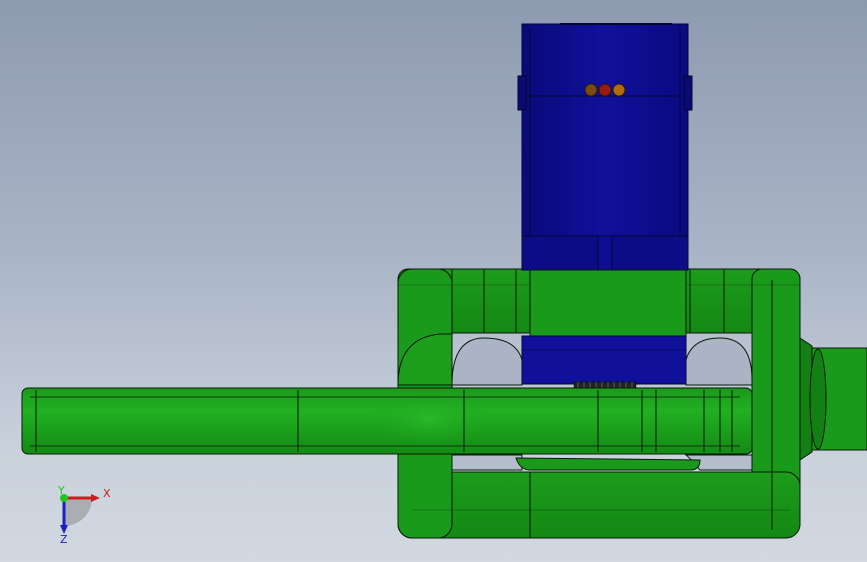  I want to click on x-axis-arrowhead, so click(95, 498).